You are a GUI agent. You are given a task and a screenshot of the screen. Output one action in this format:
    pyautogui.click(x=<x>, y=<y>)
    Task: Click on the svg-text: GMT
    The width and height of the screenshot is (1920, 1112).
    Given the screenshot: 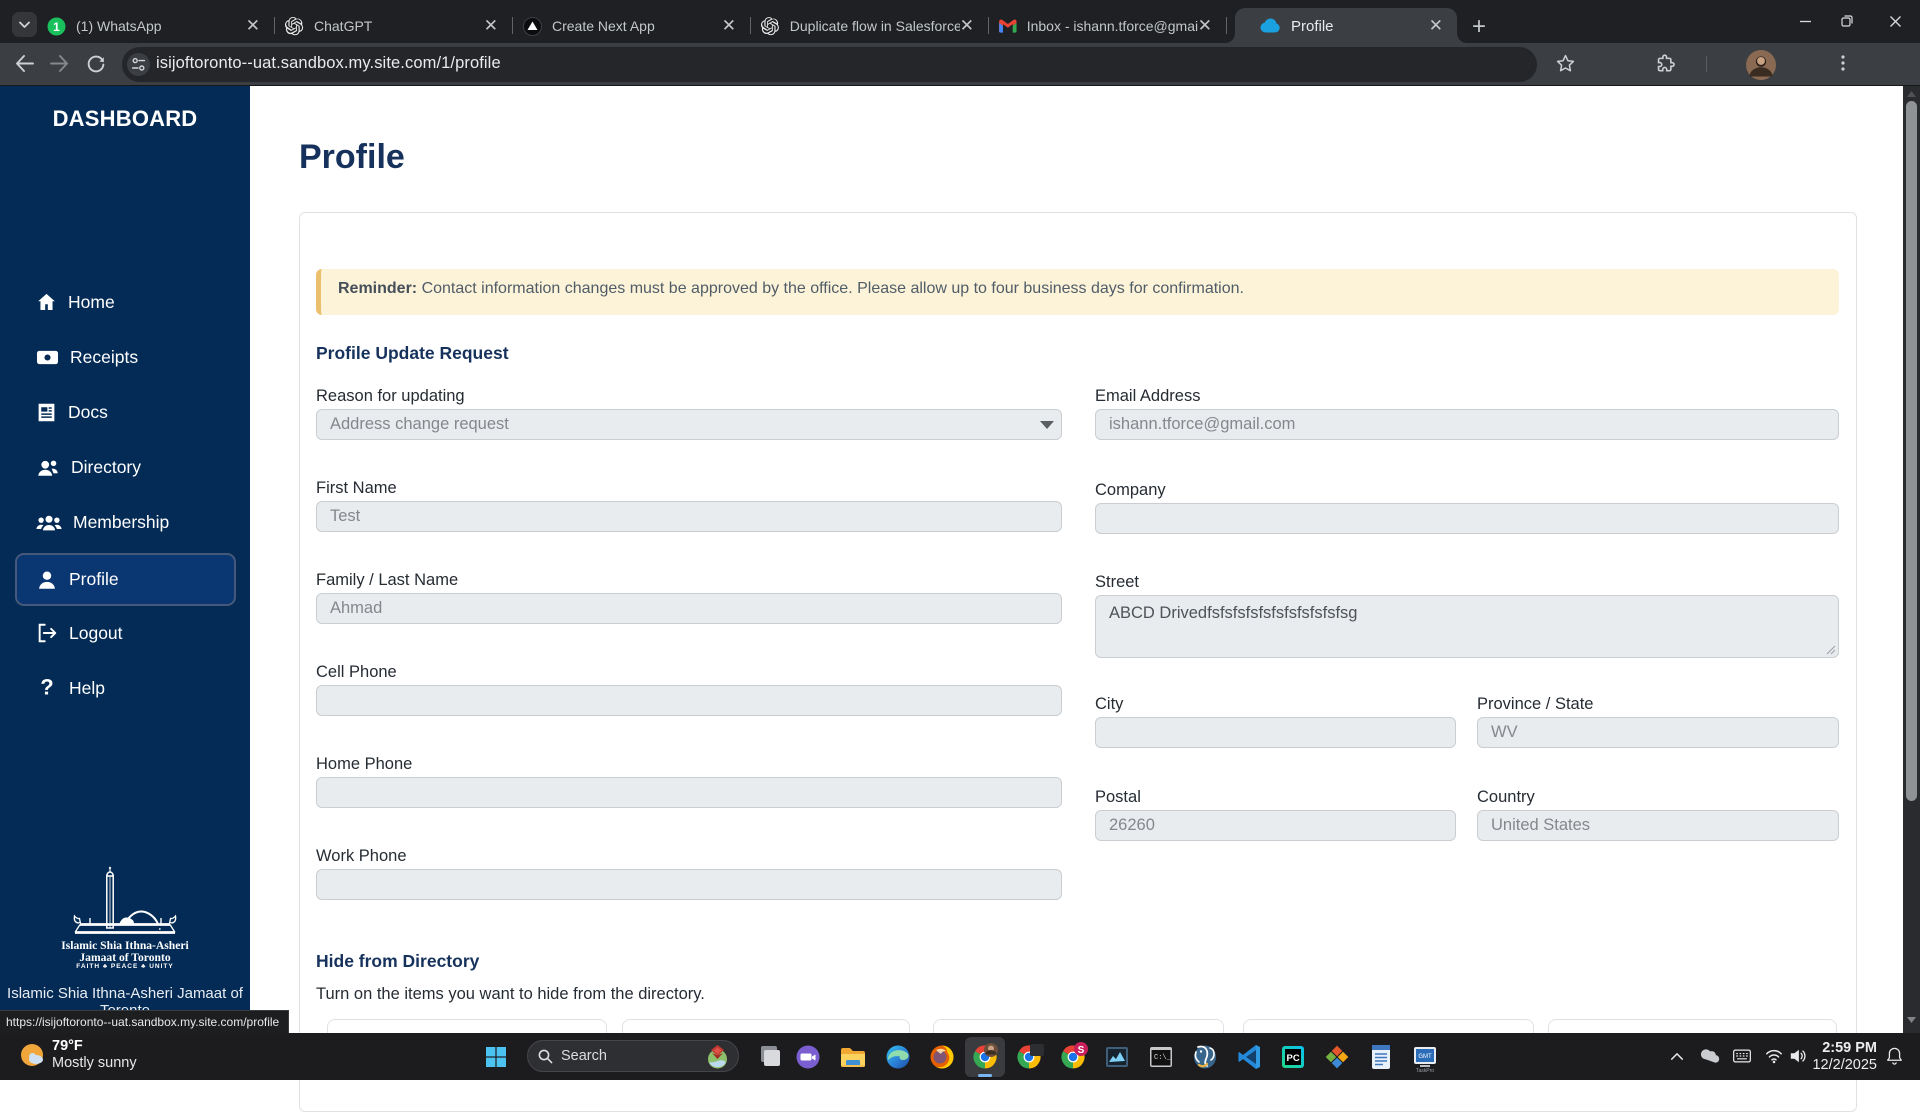 What is the action you would take?
    pyautogui.click(x=1425, y=1057)
    